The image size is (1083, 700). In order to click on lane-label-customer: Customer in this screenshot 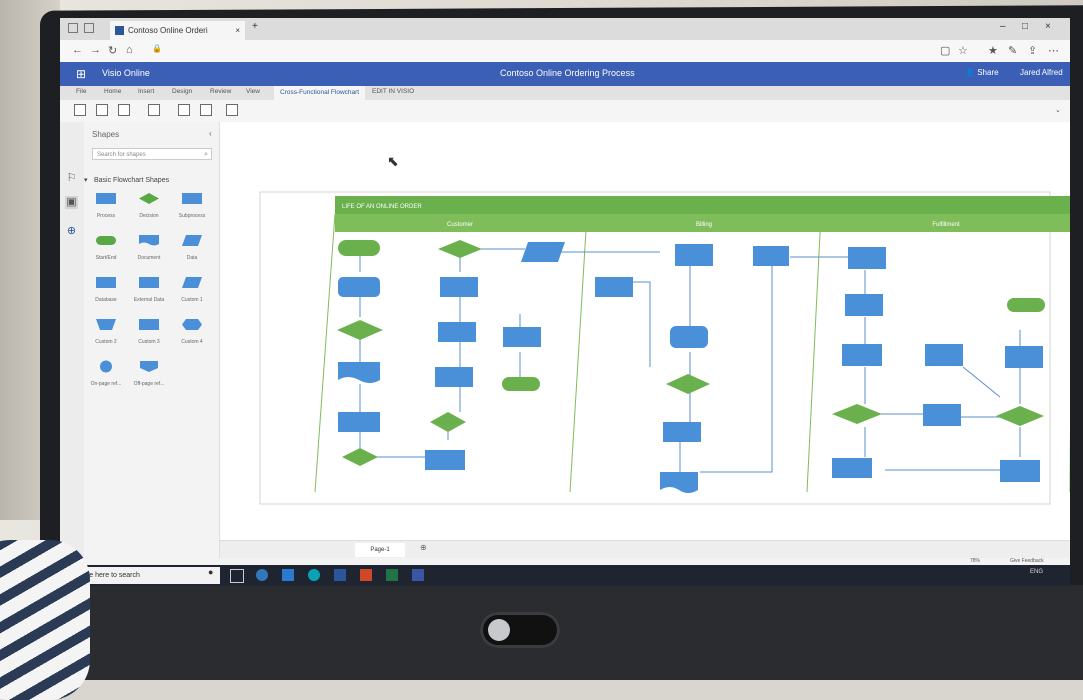, I will do `click(460, 225)`.